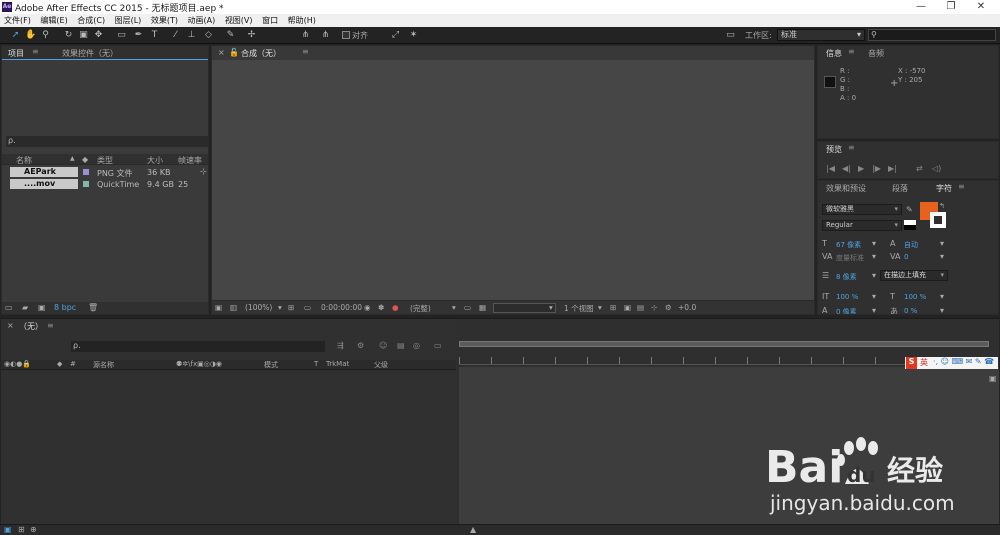  What do you see at coordinates (42, 307) in the screenshot?
I see `new-composition-icon: ▣` at bounding box center [42, 307].